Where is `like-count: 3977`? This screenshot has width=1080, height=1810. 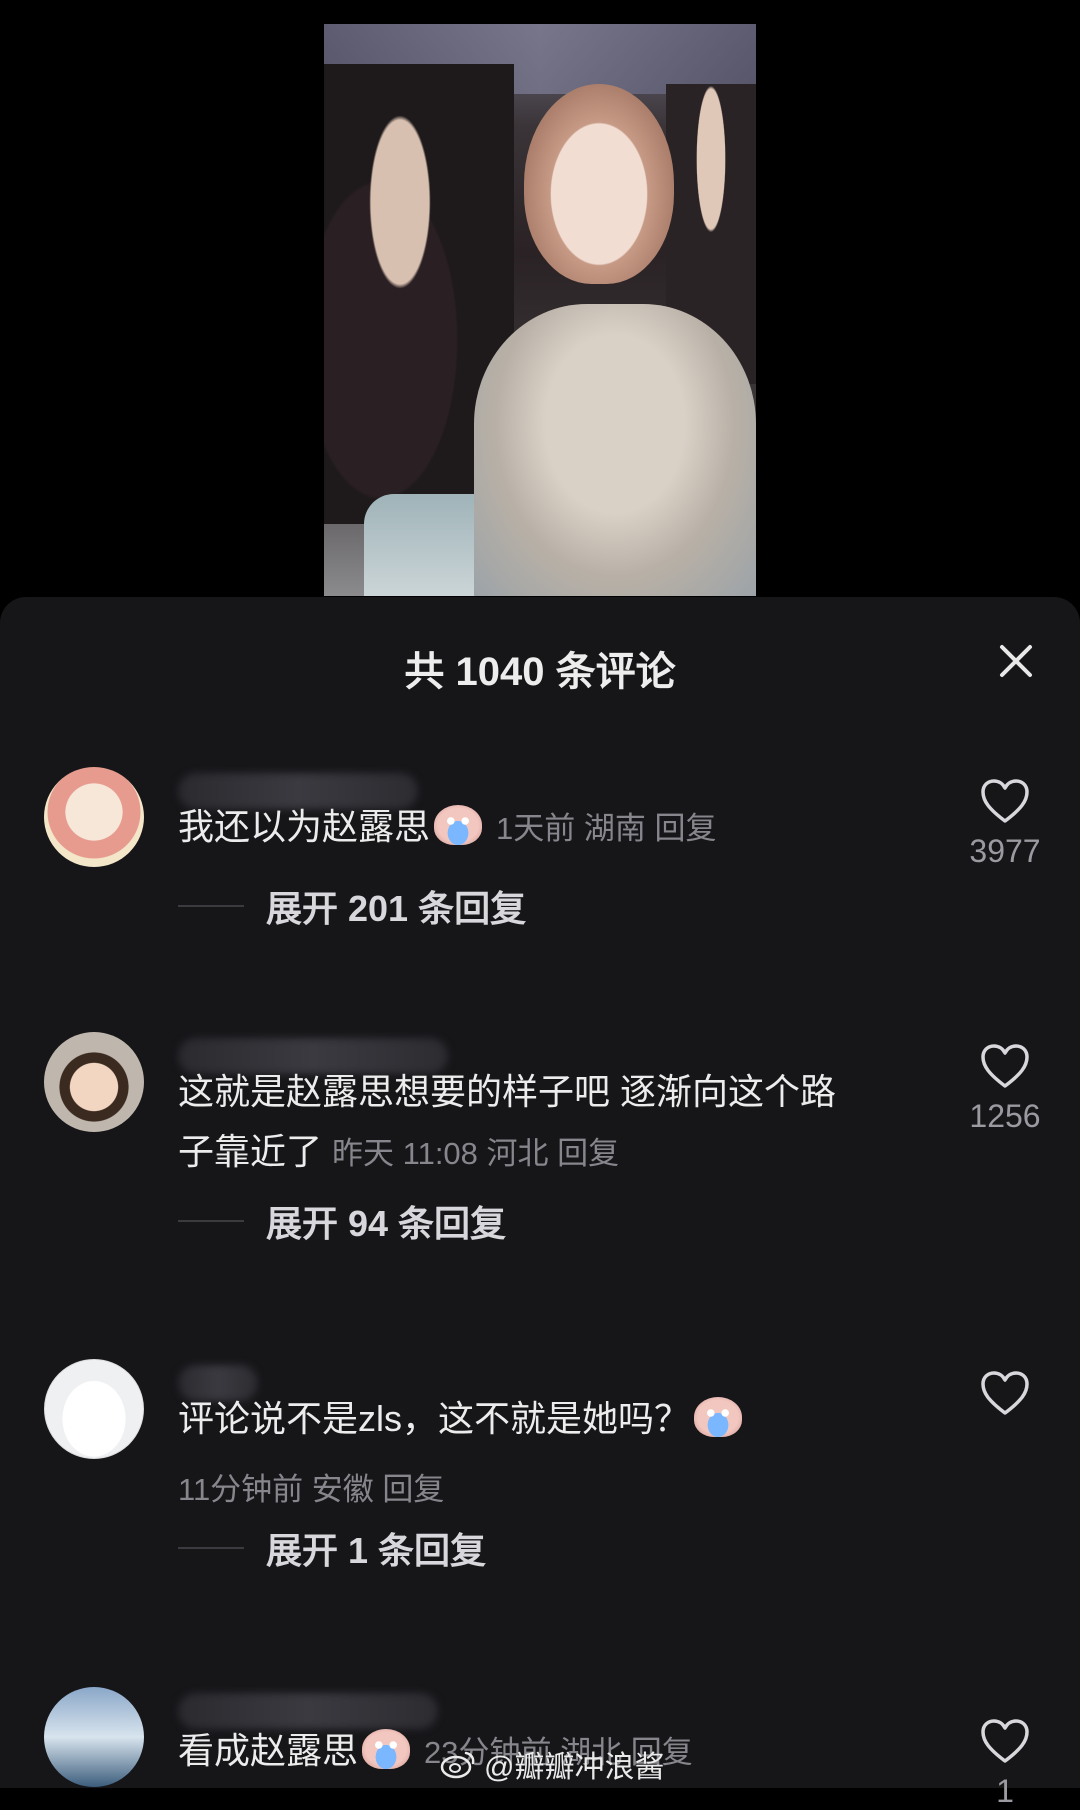
like-count: 3977 is located at coordinates (1005, 851).